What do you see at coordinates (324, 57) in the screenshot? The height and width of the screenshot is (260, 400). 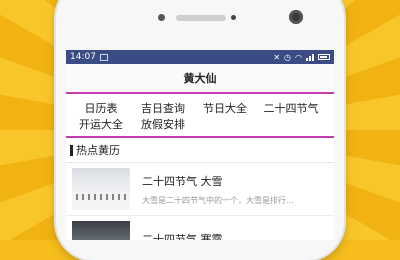 I see `battery-icon` at bounding box center [324, 57].